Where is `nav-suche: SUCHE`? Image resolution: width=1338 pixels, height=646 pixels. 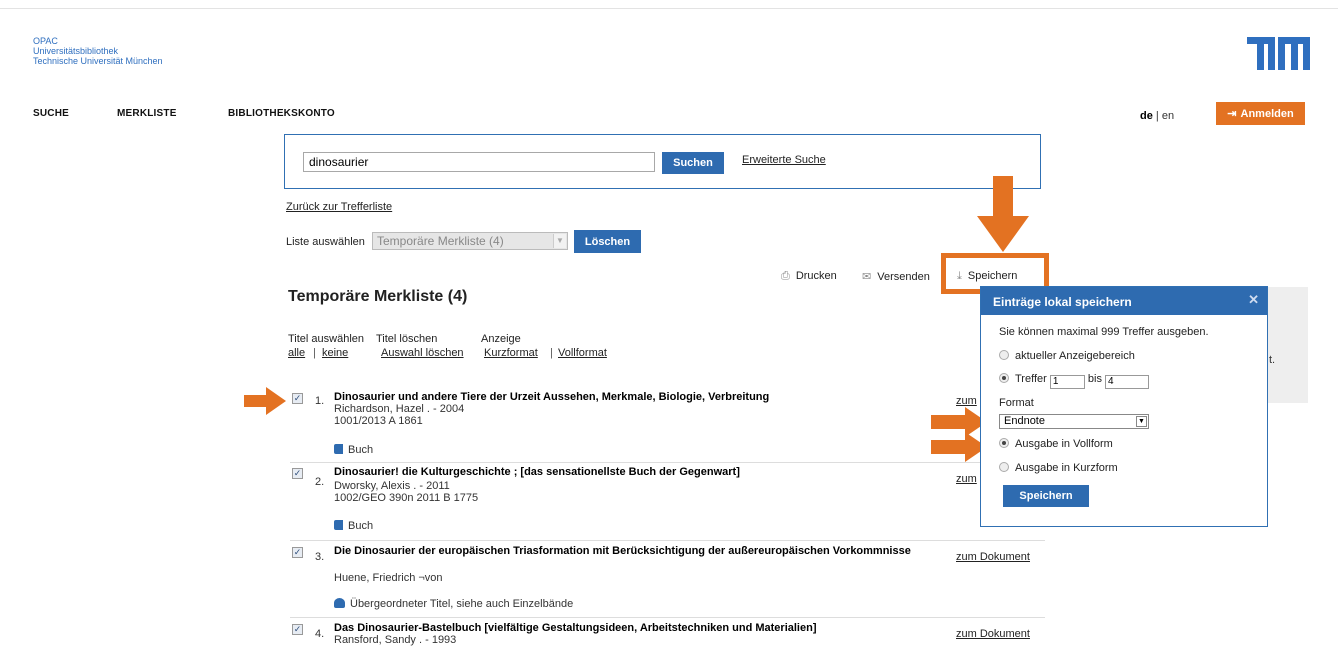
nav-suche: SUCHE is located at coordinates (51, 113).